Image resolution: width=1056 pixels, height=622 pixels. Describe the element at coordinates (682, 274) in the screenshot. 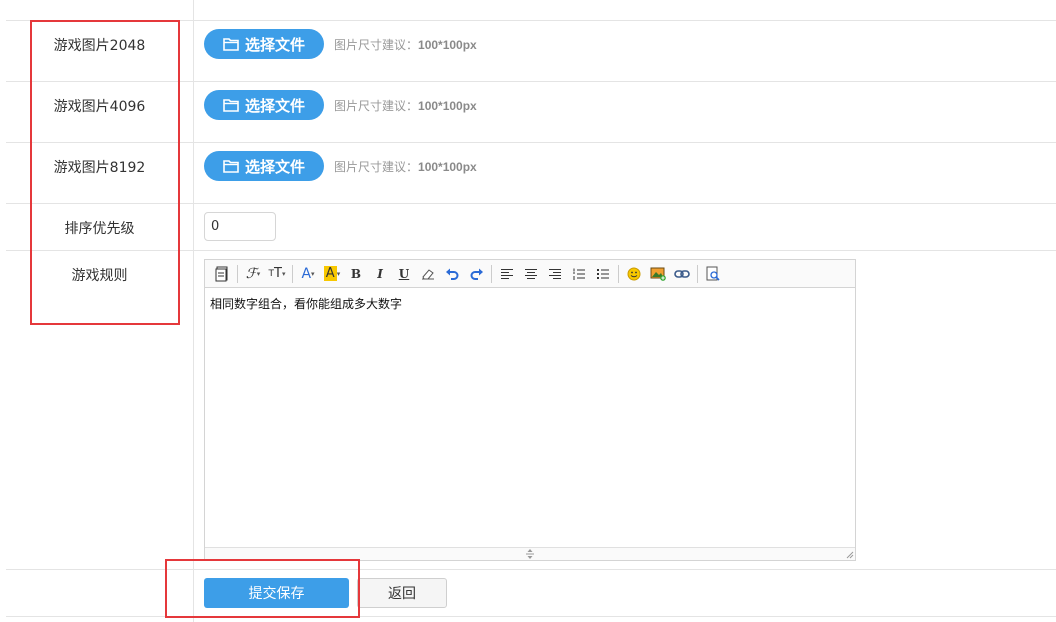

I see `link-icon` at that location.